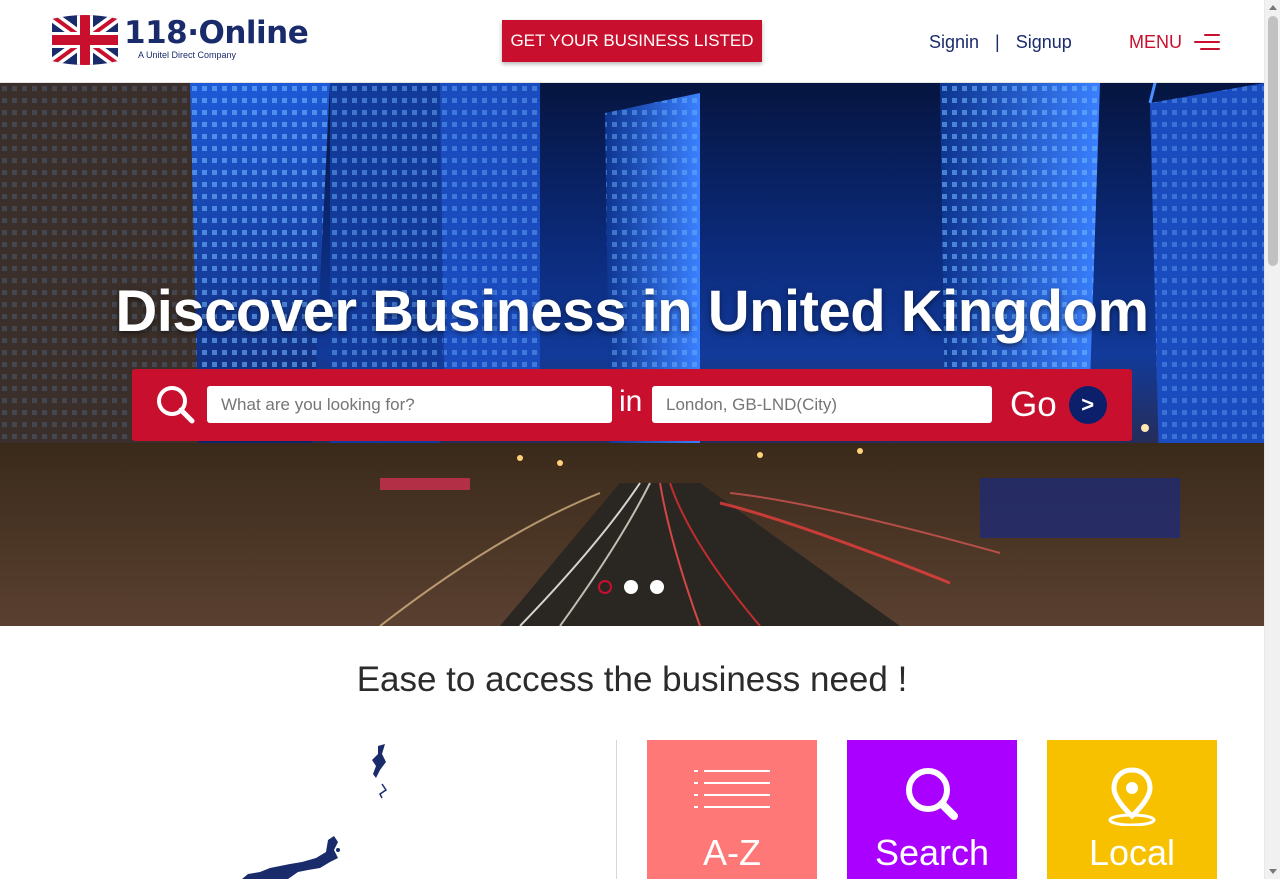 The width and height of the screenshot is (1280, 879). I want to click on uk-map-image, so click(315, 811).